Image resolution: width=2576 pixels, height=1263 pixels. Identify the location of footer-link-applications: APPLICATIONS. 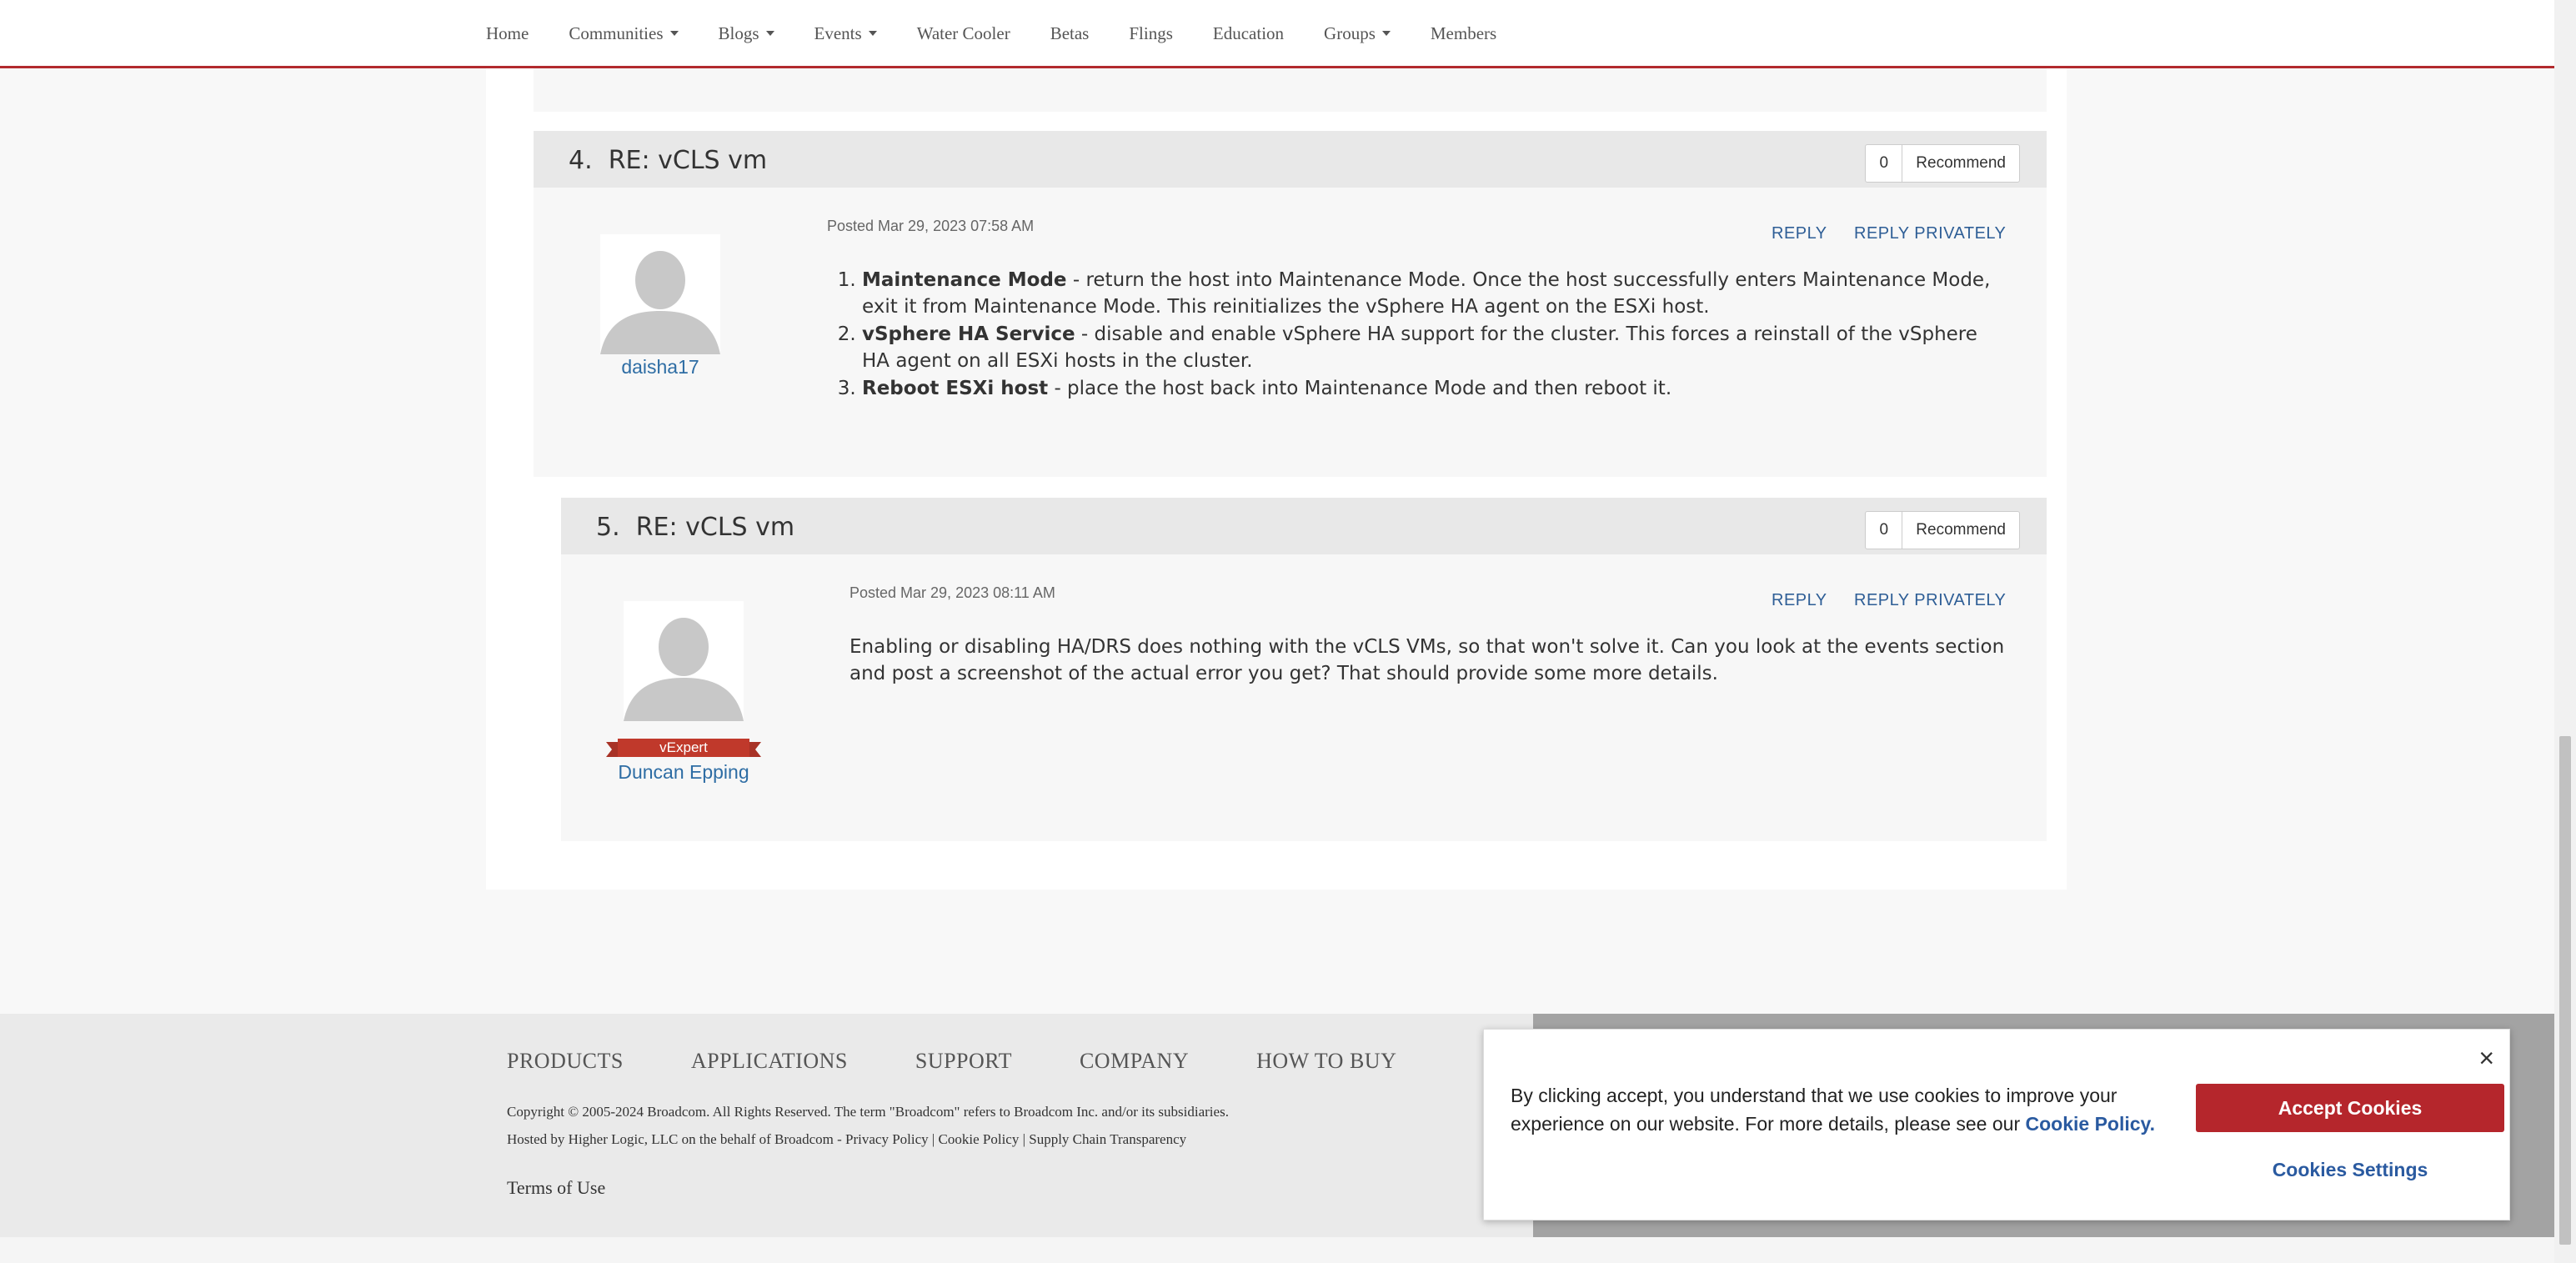
(769, 1061).